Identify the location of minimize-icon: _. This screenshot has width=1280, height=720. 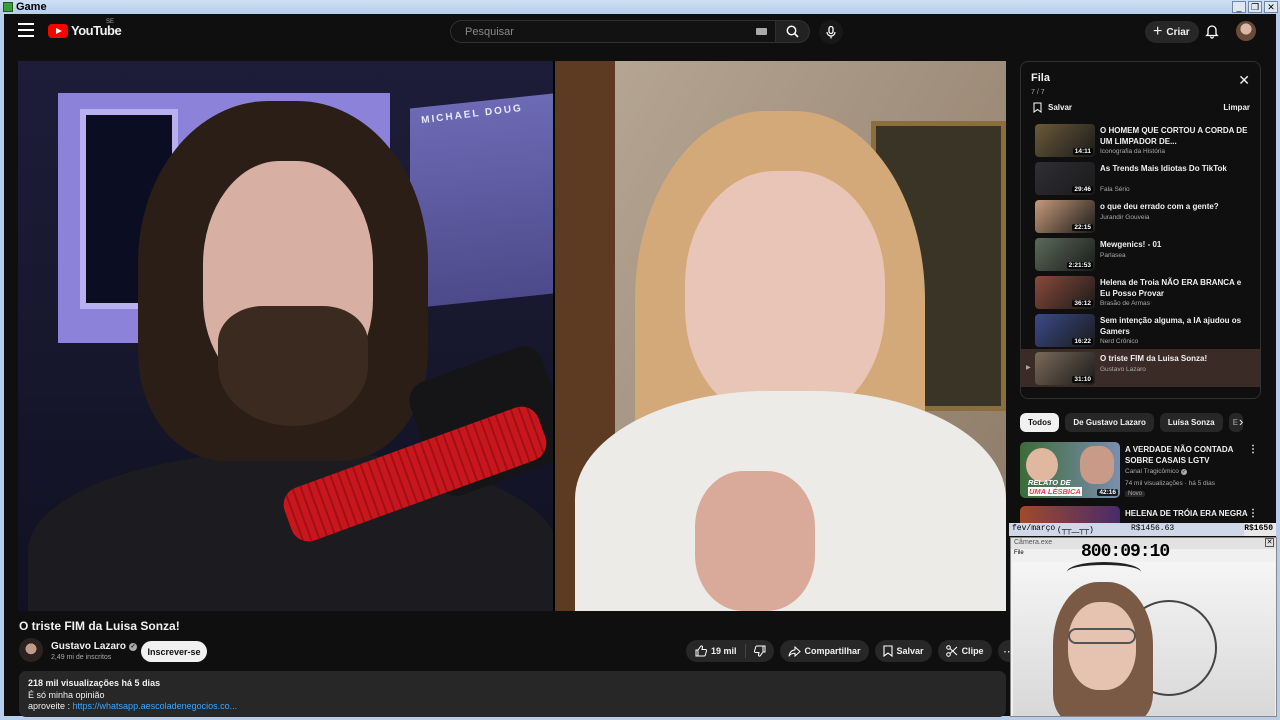
(1239, 7).